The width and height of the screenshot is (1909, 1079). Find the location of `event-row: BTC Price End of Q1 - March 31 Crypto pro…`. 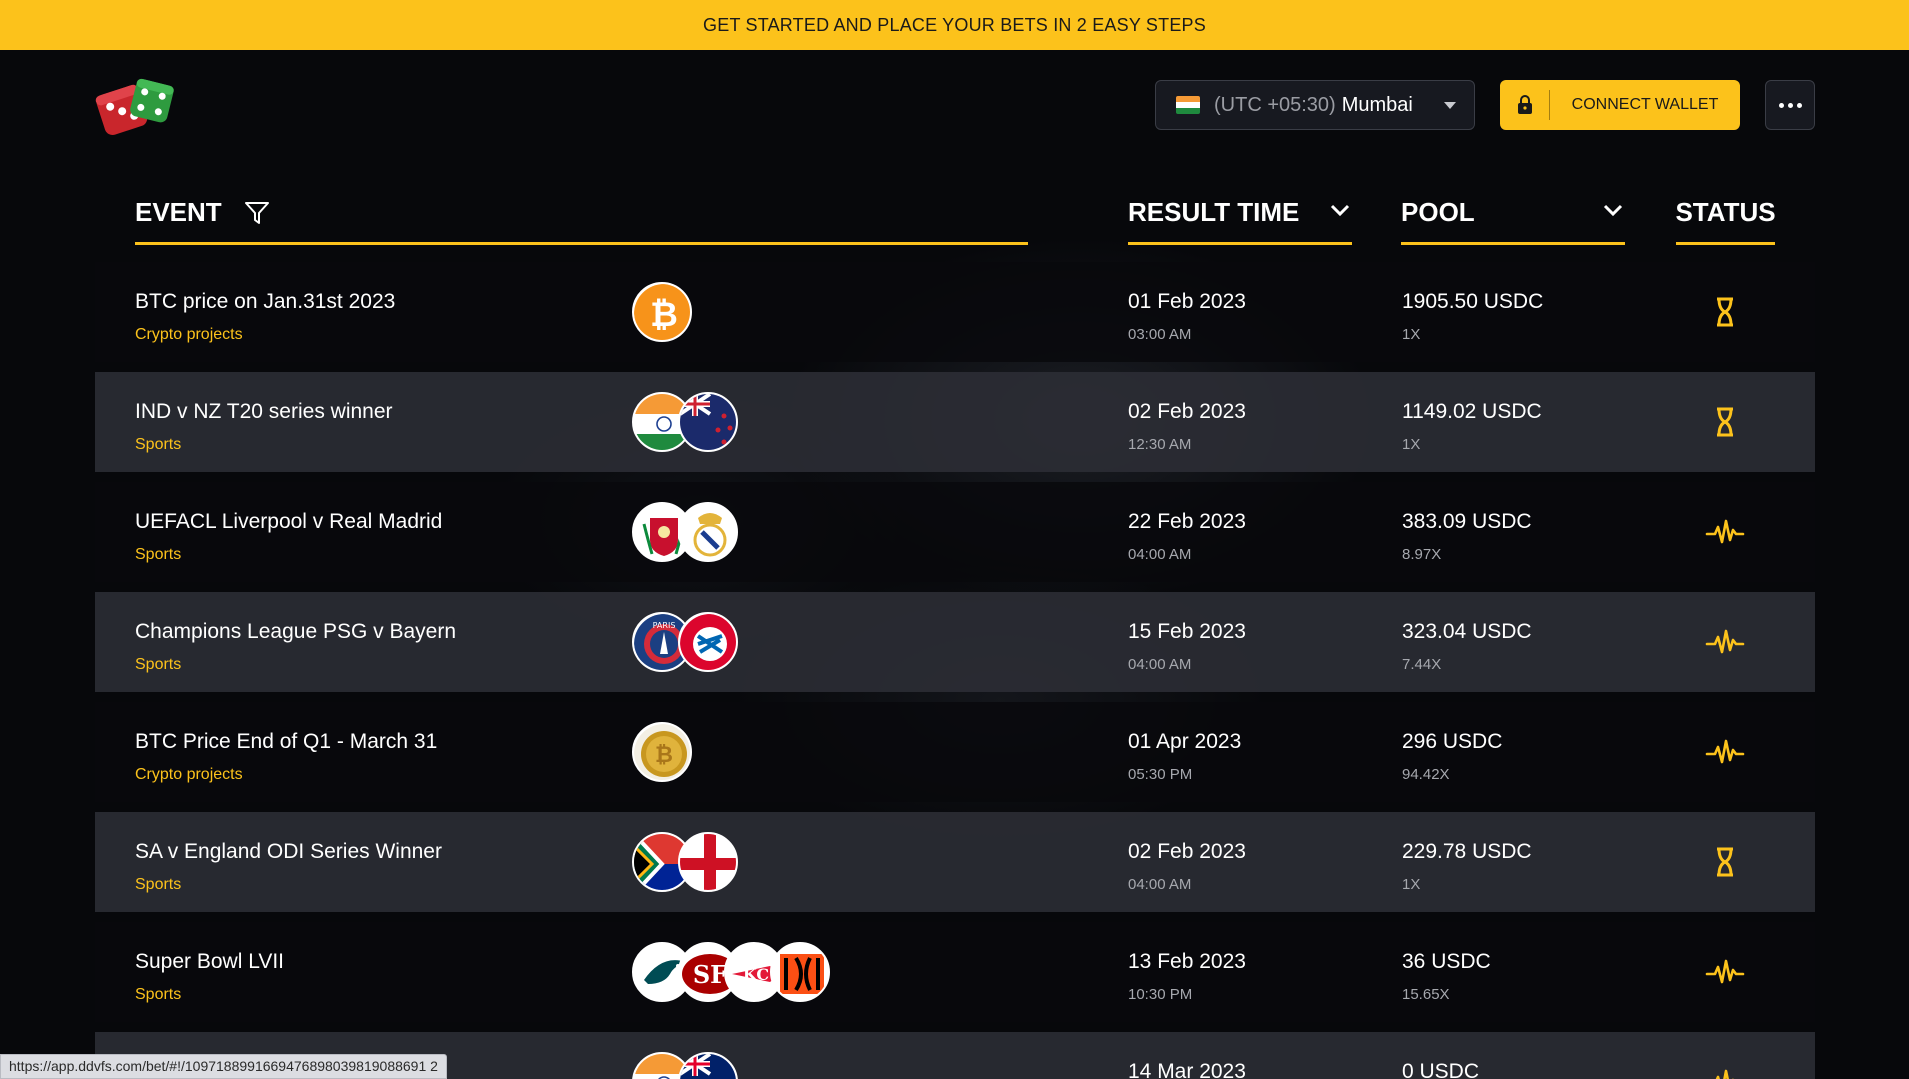

event-row: BTC Price End of Q1 - March 31 Crypto pro… is located at coordinates (955, 752).